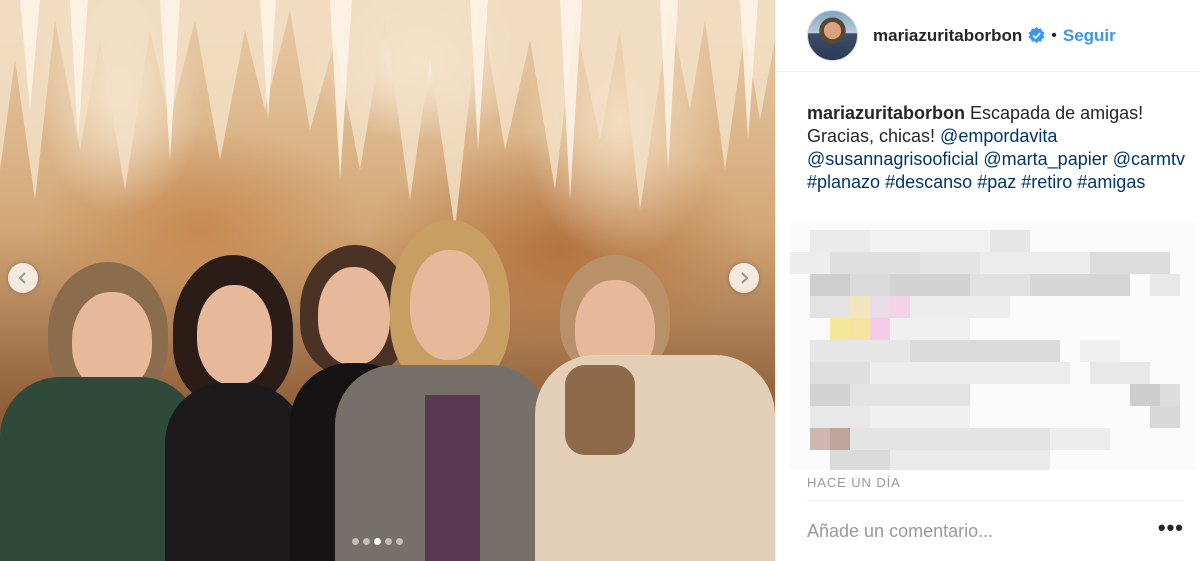  What do you see at coordinates (992, 346) in the screenshot?
I see `pixelated-comments` at bounding box center [992, 346].